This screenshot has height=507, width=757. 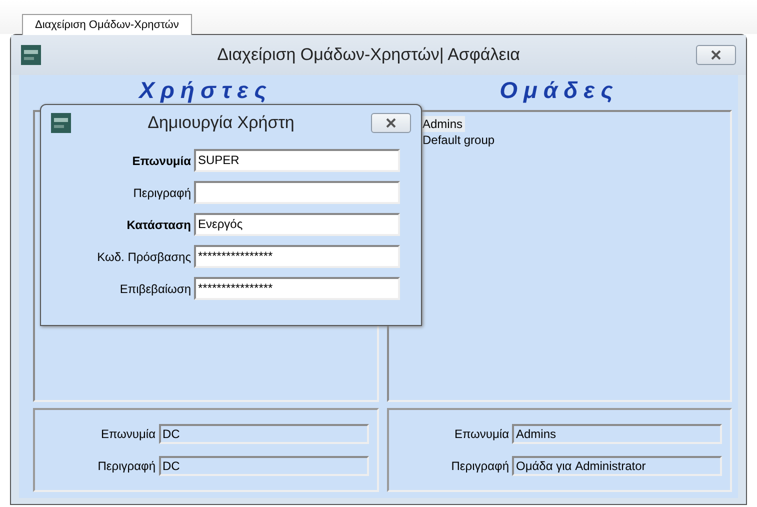 I want to click on window-title: Διαχείριση Ομάδων-Χρηστών| Ασφάλεια, so click(x=368, y=55).